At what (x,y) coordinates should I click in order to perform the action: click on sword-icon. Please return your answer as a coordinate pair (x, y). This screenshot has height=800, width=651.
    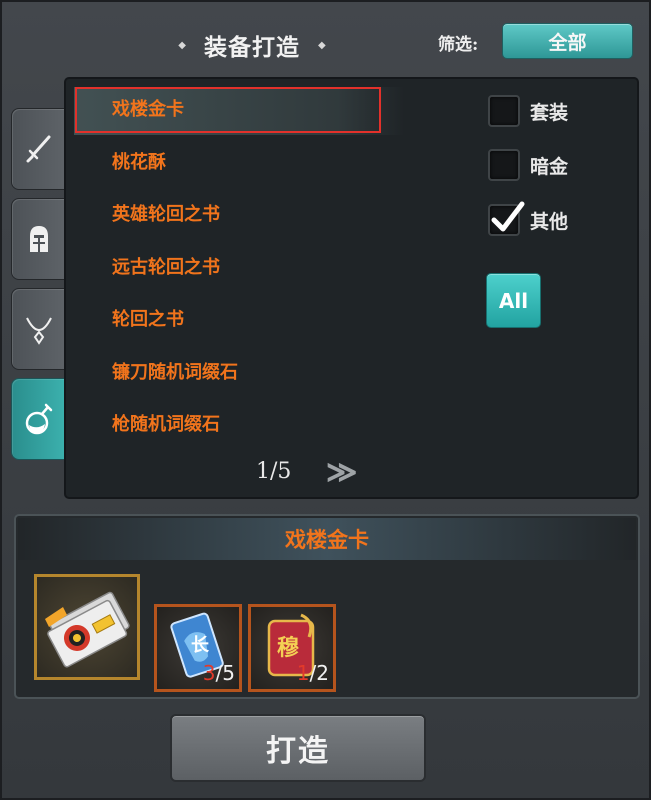
    Looking at the image, I should click on (38, 149).